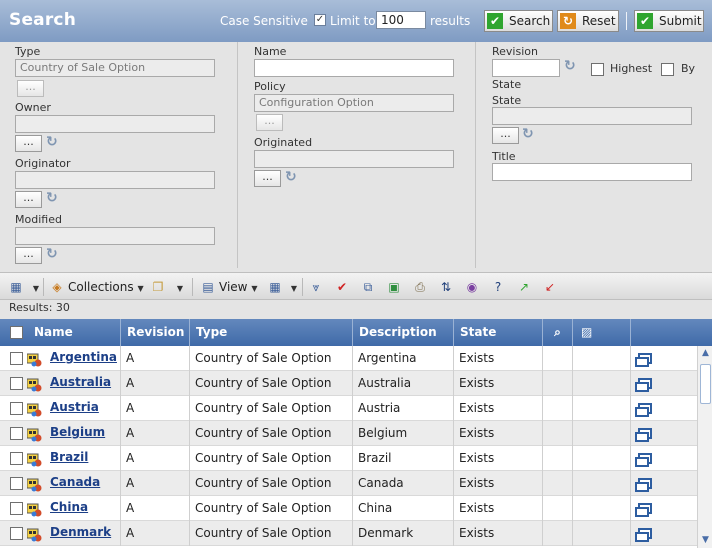 The width and height of the screenshot is (712, 548). What do you see at coordinates (558, 332) in the screenshot?
I see `attachment-icon: ⌕` at bounding box center [558, 332].